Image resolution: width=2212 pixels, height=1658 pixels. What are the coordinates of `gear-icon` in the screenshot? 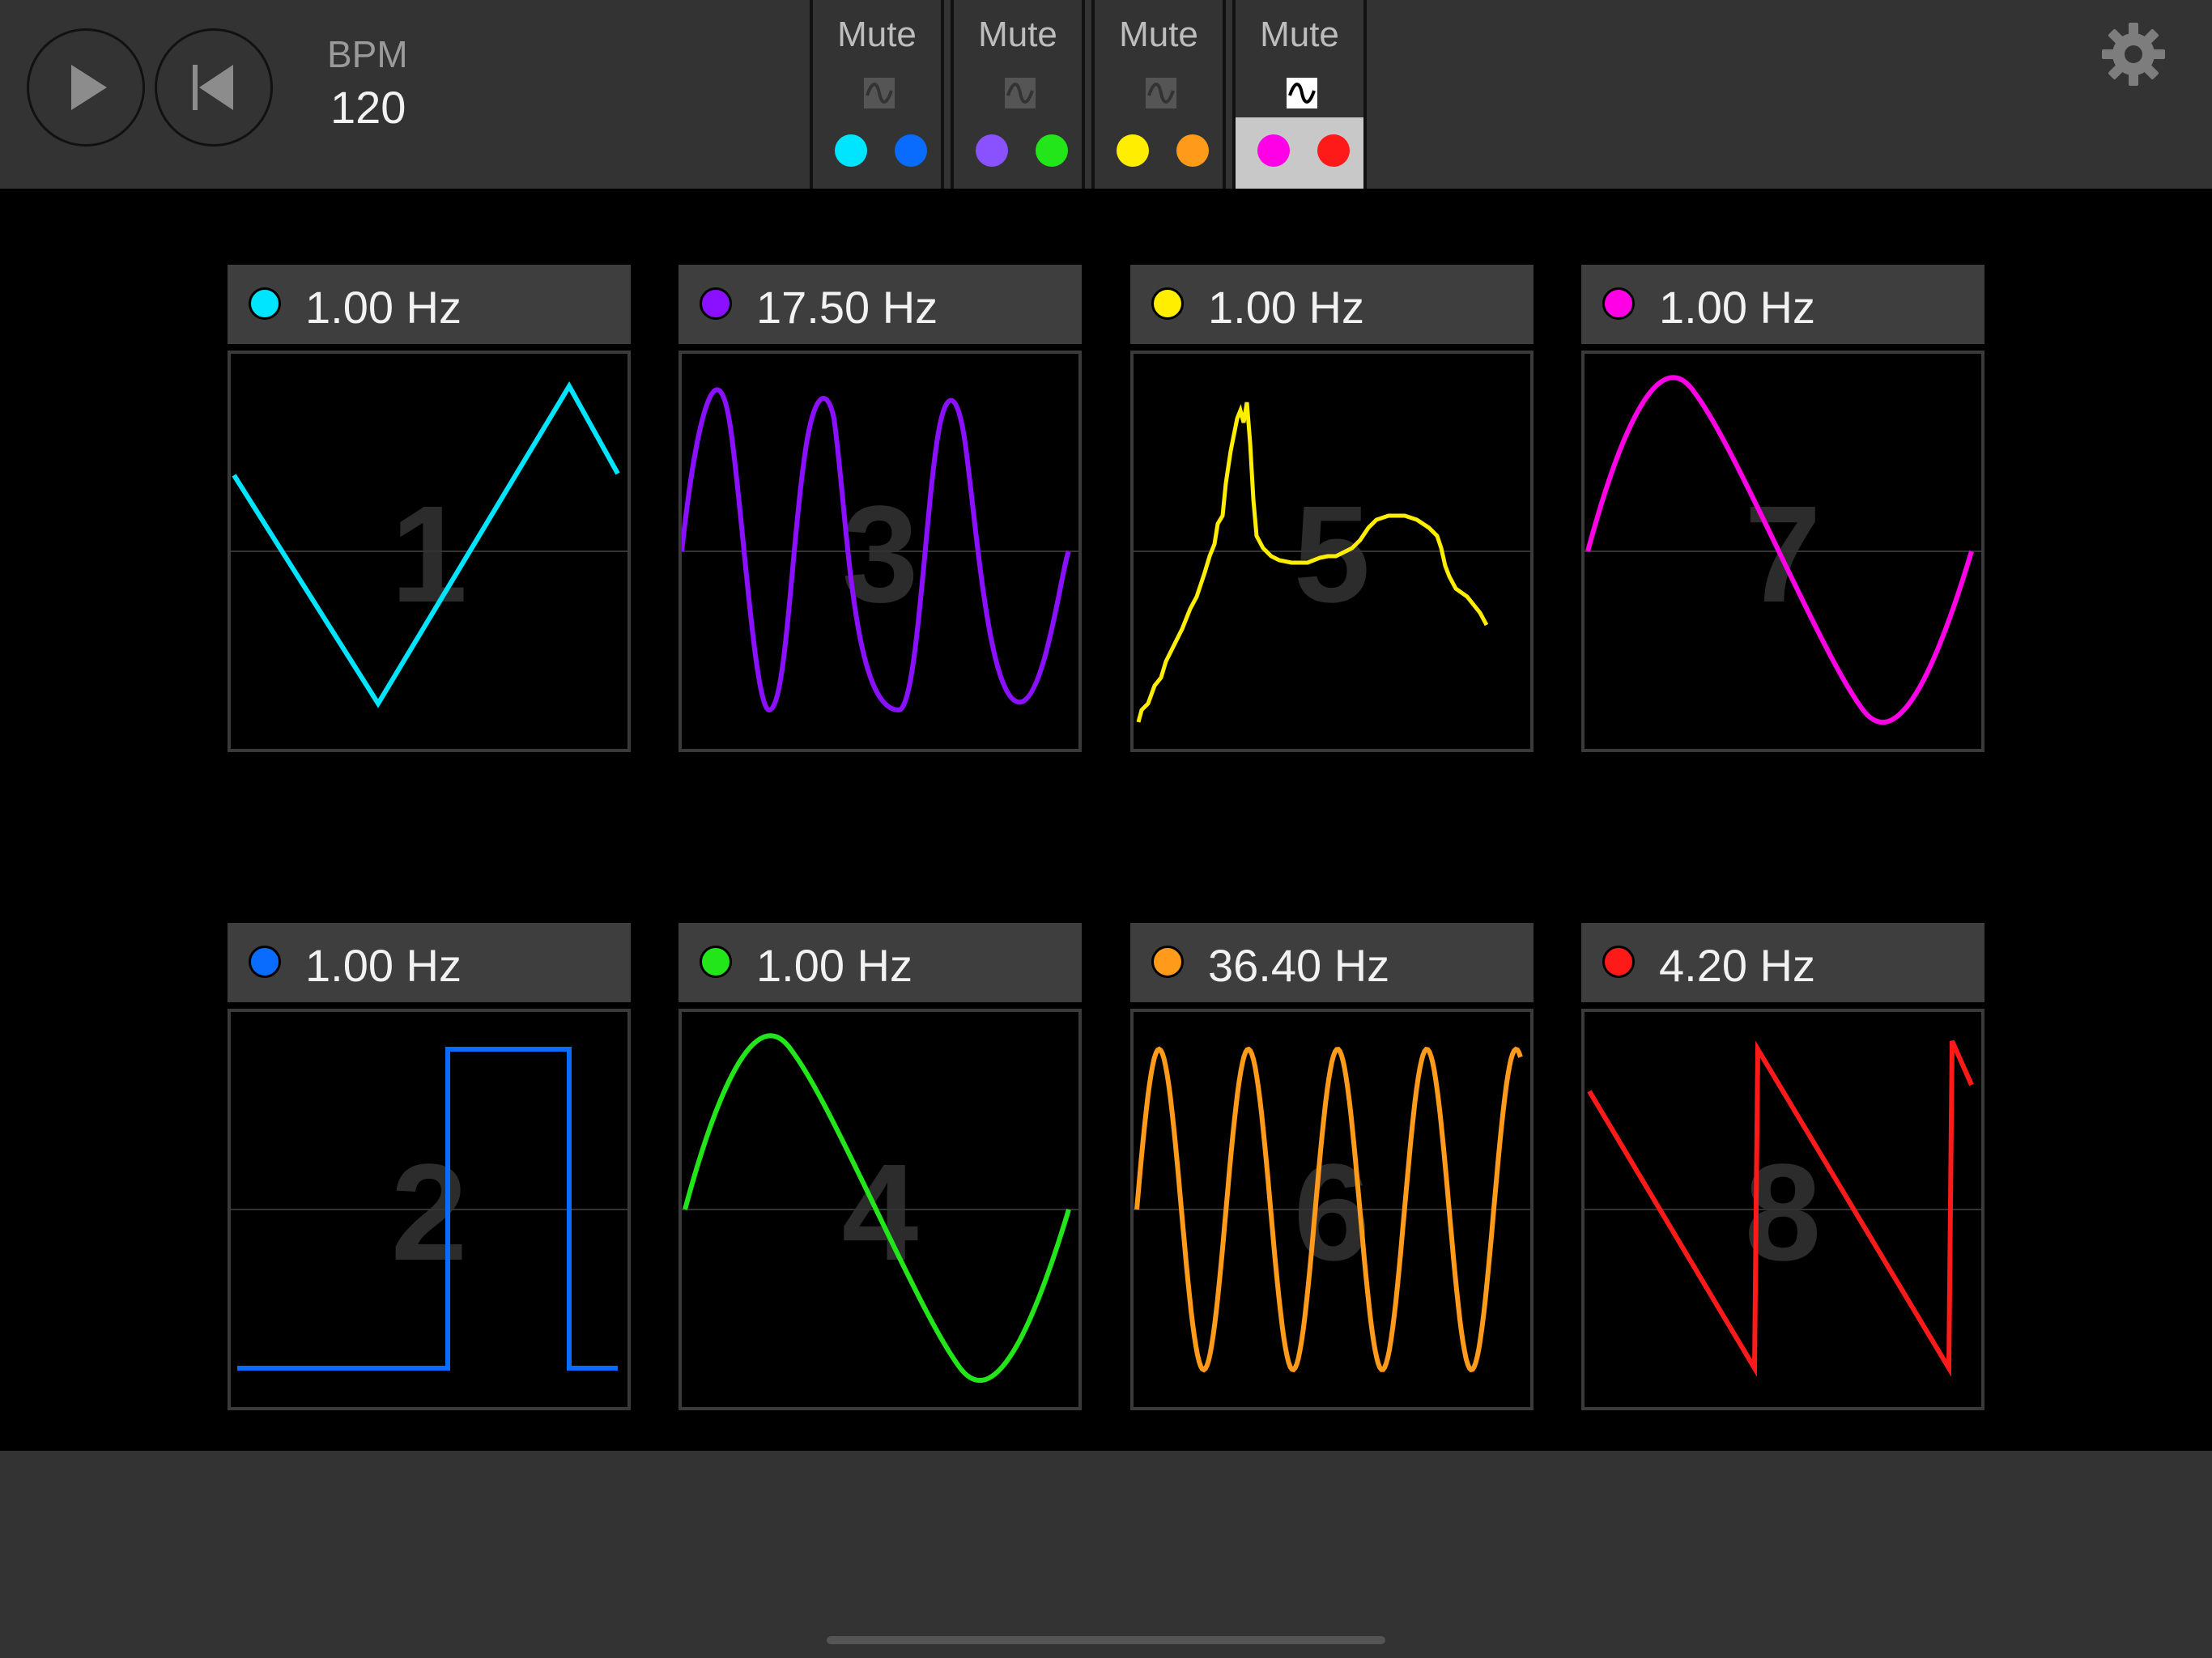 It's located at (2133, 54).